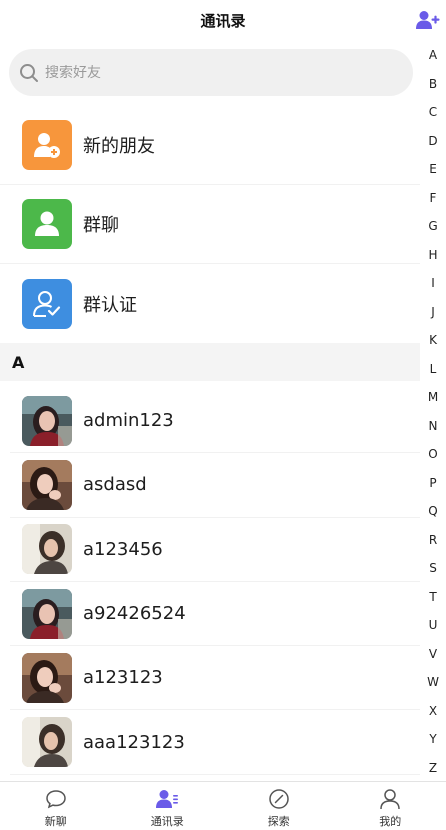 This screenshot has width=446, height=830. Describe the element at coordinates (215, 742) in the screenshot. I see `contact-row: aaa123123` at that location.